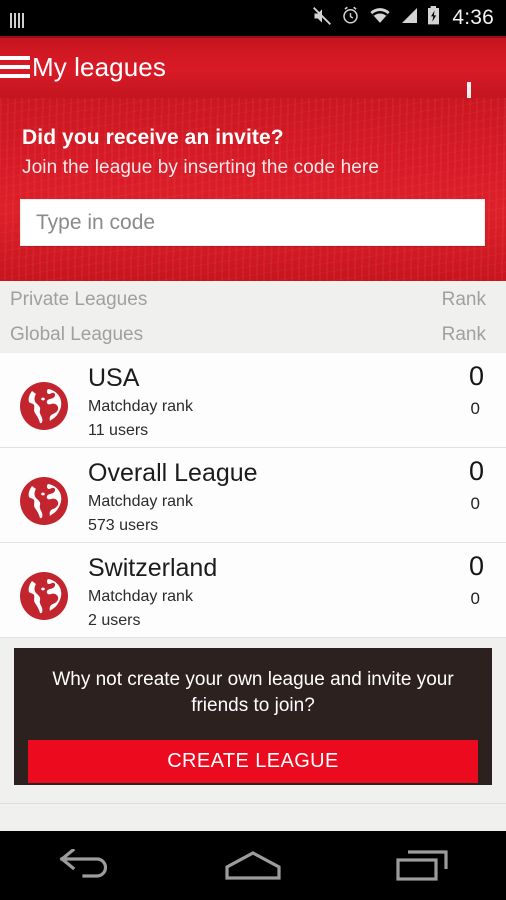 The image size is (506, 900). Describe the element at coordinates (473, 17) in the screenshot. I see `status-bar-clock: 4:36` at that location.